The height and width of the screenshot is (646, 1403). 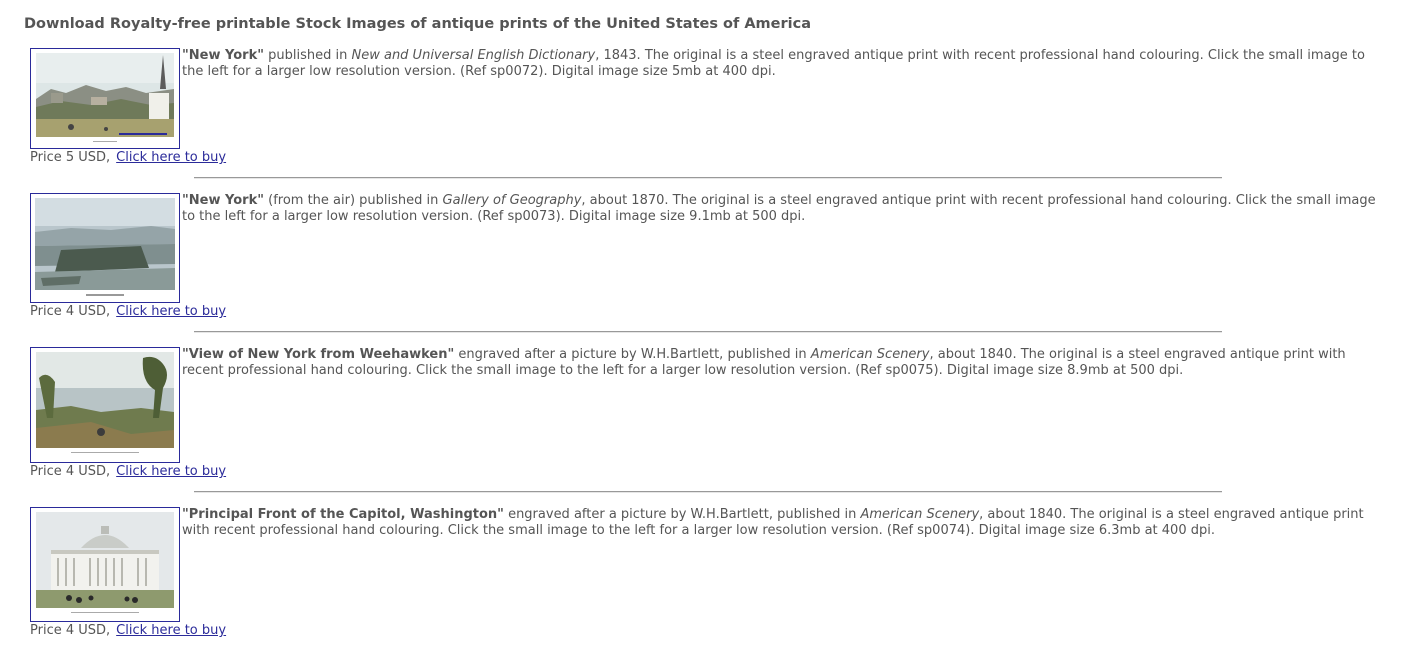 I want to click on price-line: Price 5 USD, Click here to buy, so click(x=128, y=158).